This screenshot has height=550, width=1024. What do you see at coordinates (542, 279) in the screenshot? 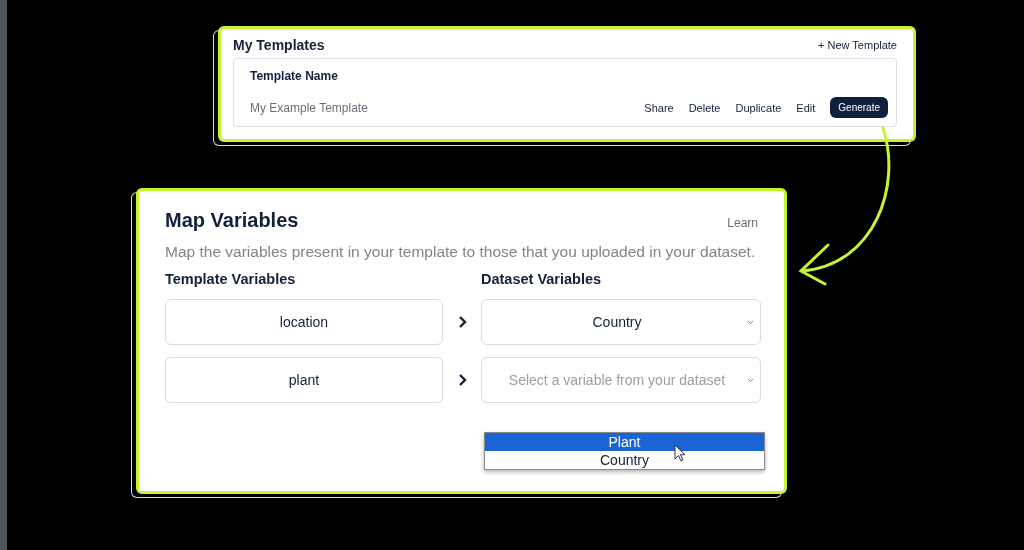
I see `column-header: Dataset Variables` at bounding box center [542, 279].